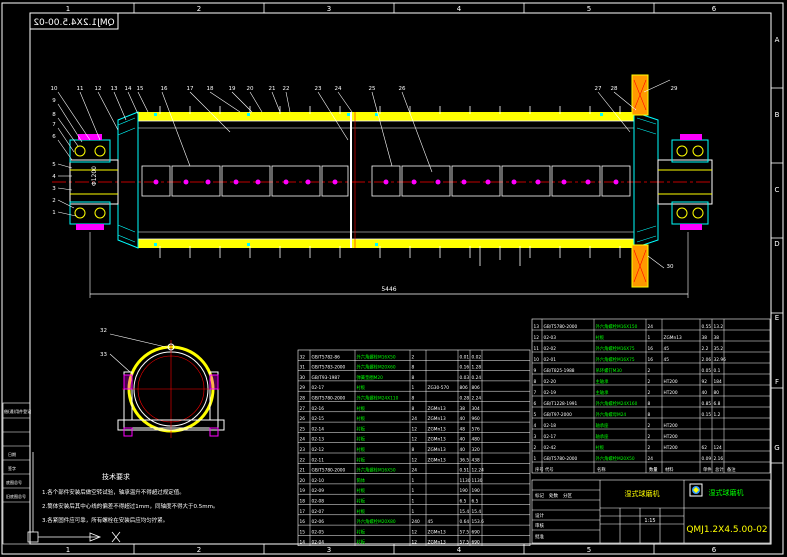 The image size is (787, 557). What do you see at coordinates (326, 357) in the screenshot?
I see `bom-cell: GB/T5782-86` at bounding box center [326, 357].